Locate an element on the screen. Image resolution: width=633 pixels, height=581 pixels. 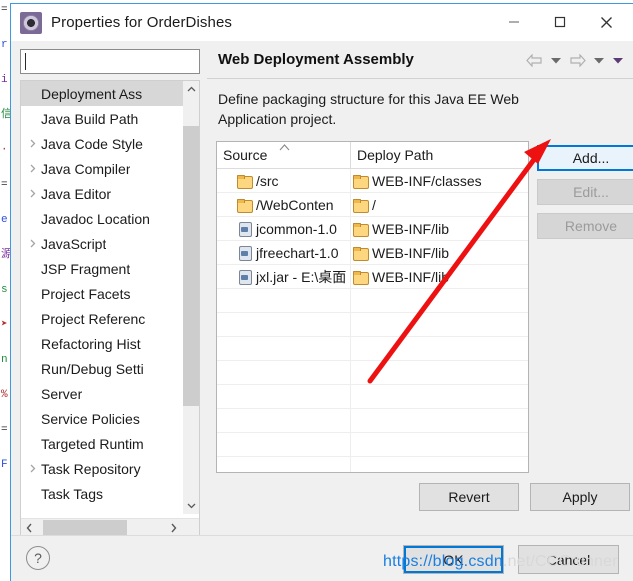
cell-source-label: jfreechart-1.0 is located at coordinates (297, 252).